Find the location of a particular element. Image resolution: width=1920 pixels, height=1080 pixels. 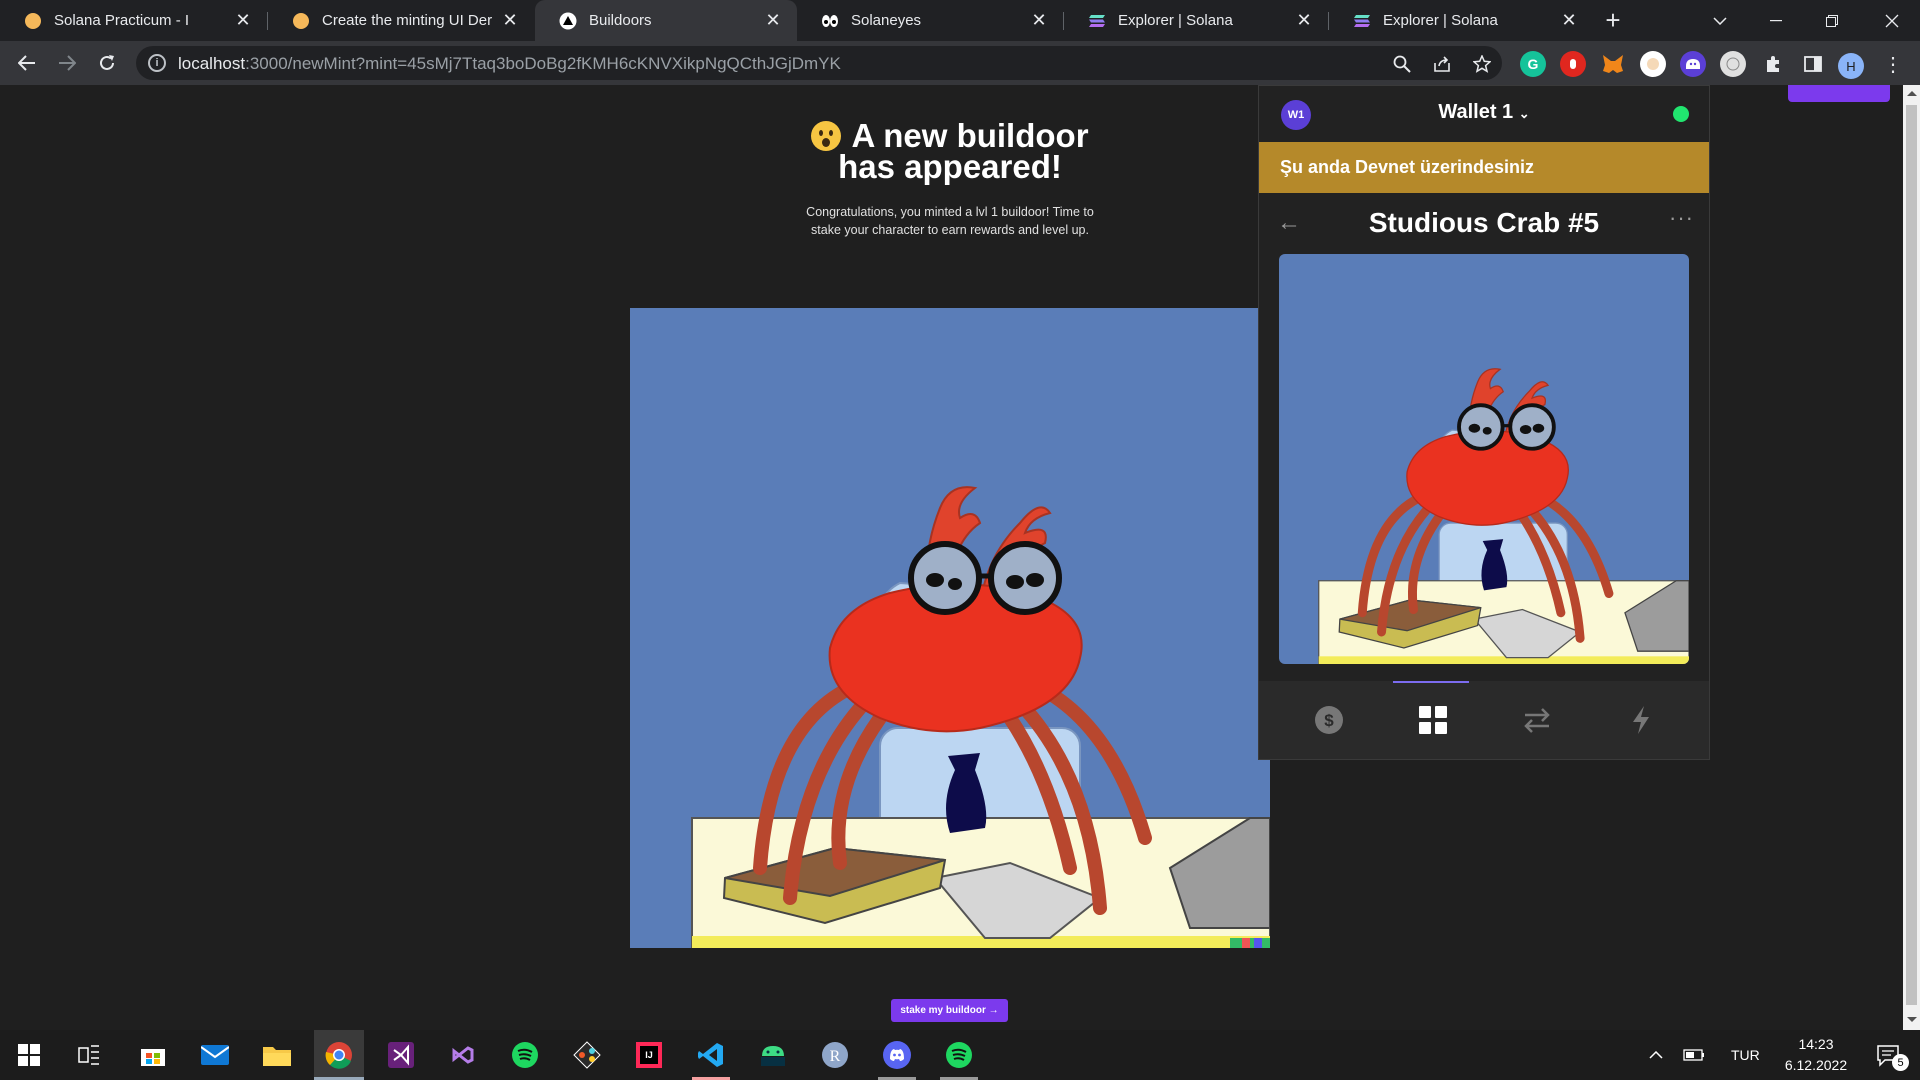

tab-buildoors: Buildoors ✕ is located at coordinates (666, 20).